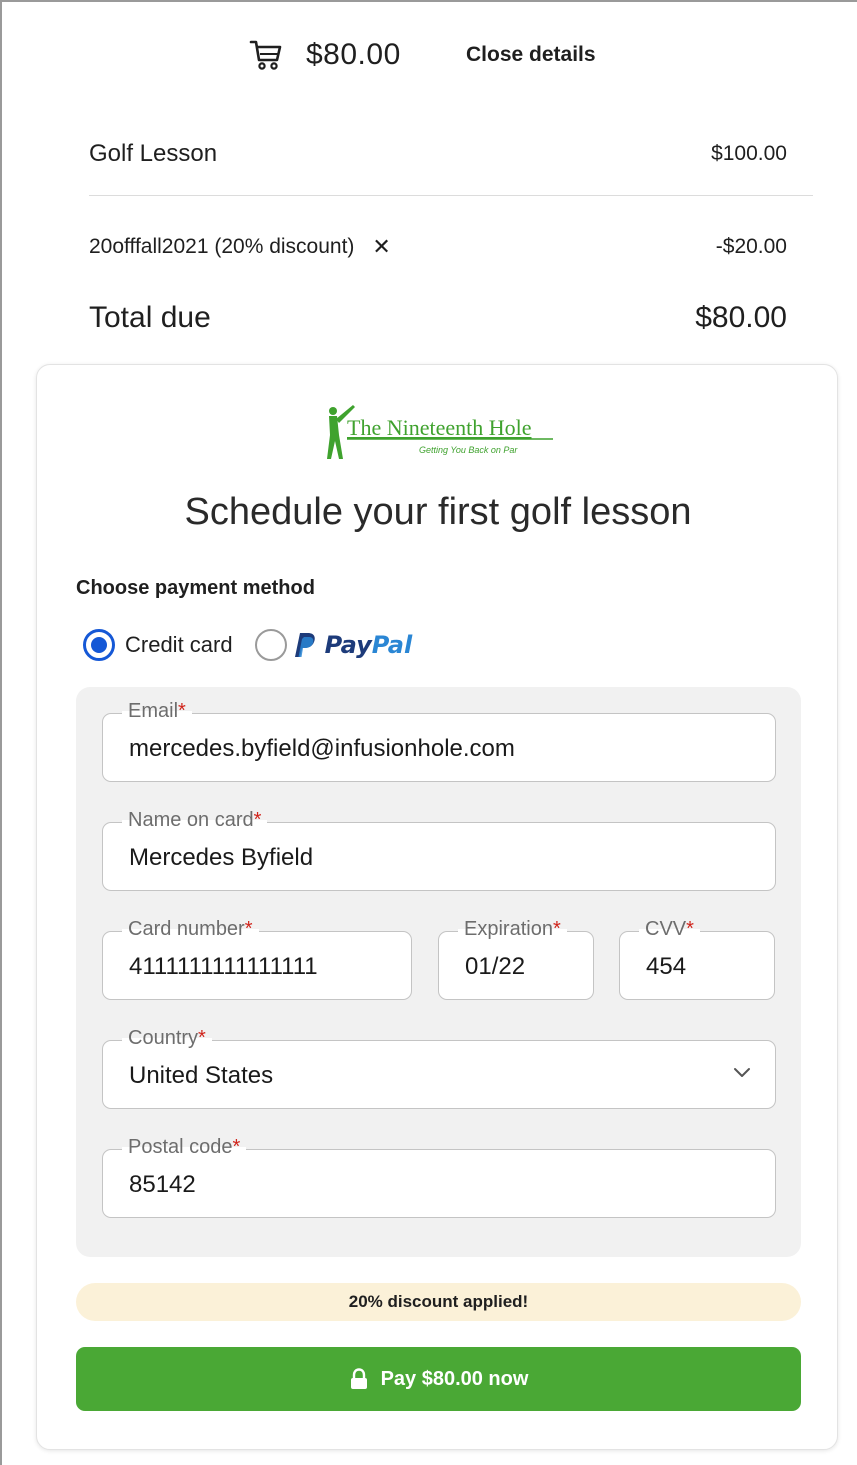  What do you see at coordinates (1, 732) in the screenshot?
I see `window-frame-left` at bounding box center [1, 732].